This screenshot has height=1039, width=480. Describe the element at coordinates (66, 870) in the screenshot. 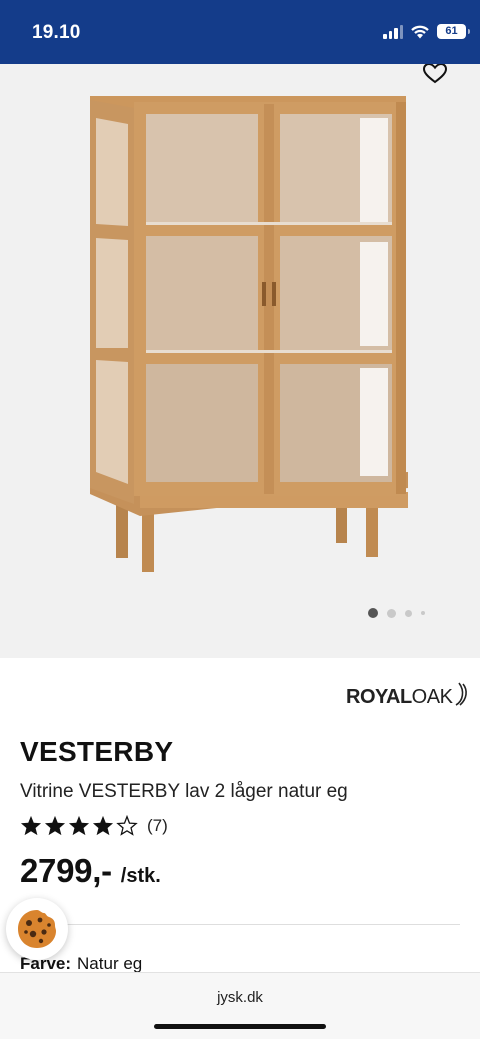

I see `product-price: 2799,-` at that location.